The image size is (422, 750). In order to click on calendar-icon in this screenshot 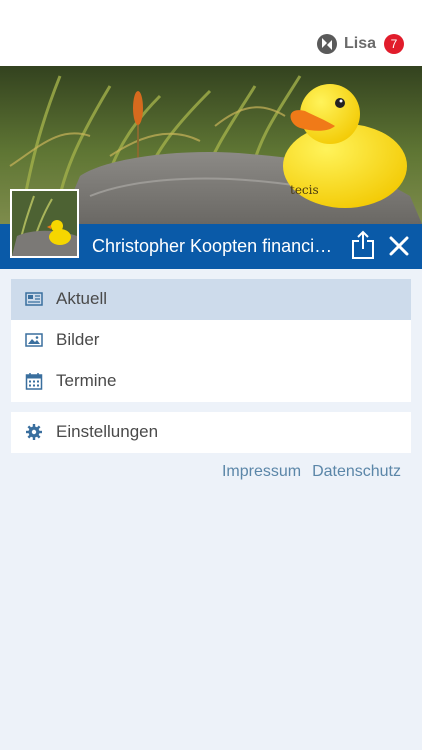, I will do `click(34, 381)`.